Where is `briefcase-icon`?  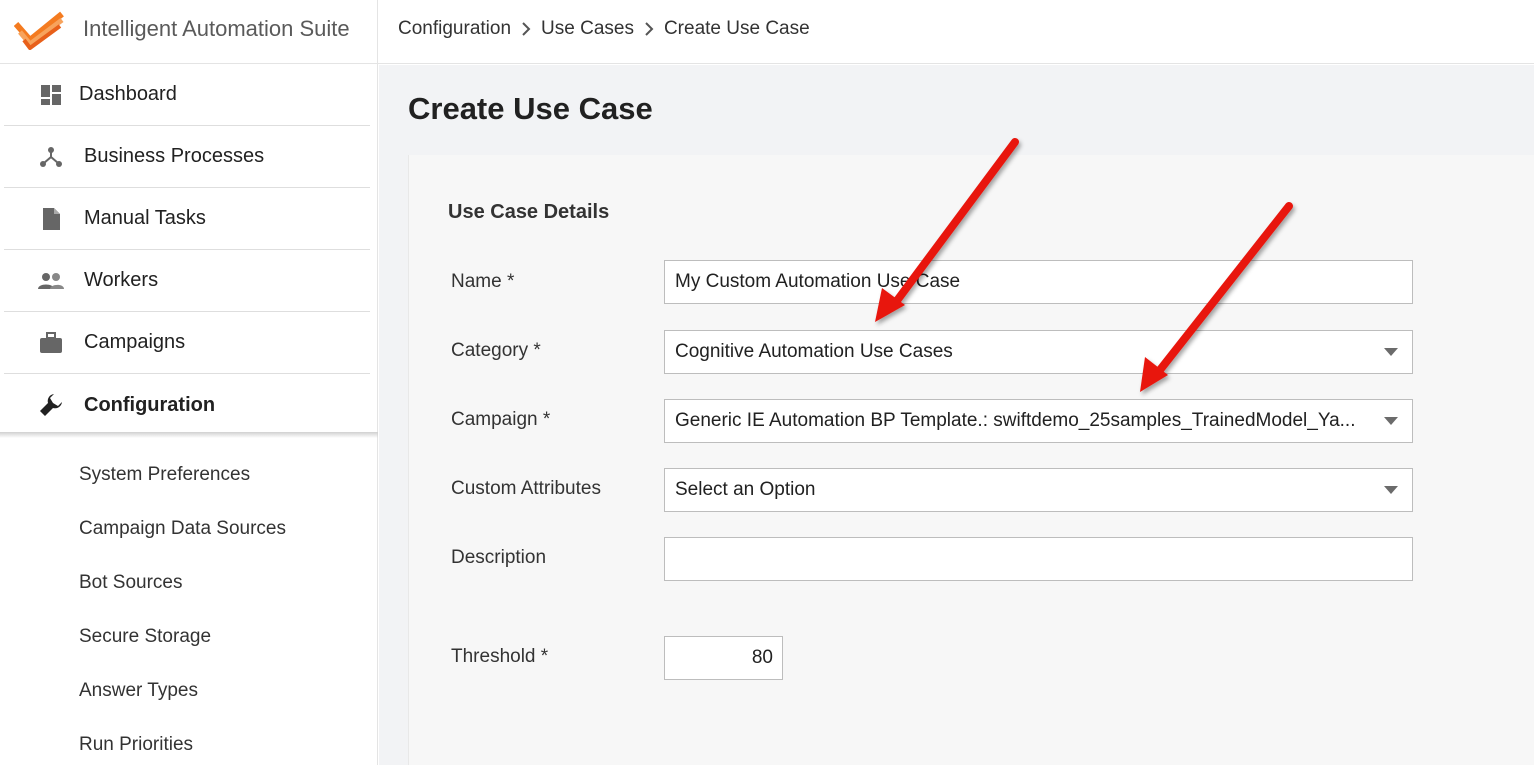 briefcase-icon is located at coordinates (51, 343).